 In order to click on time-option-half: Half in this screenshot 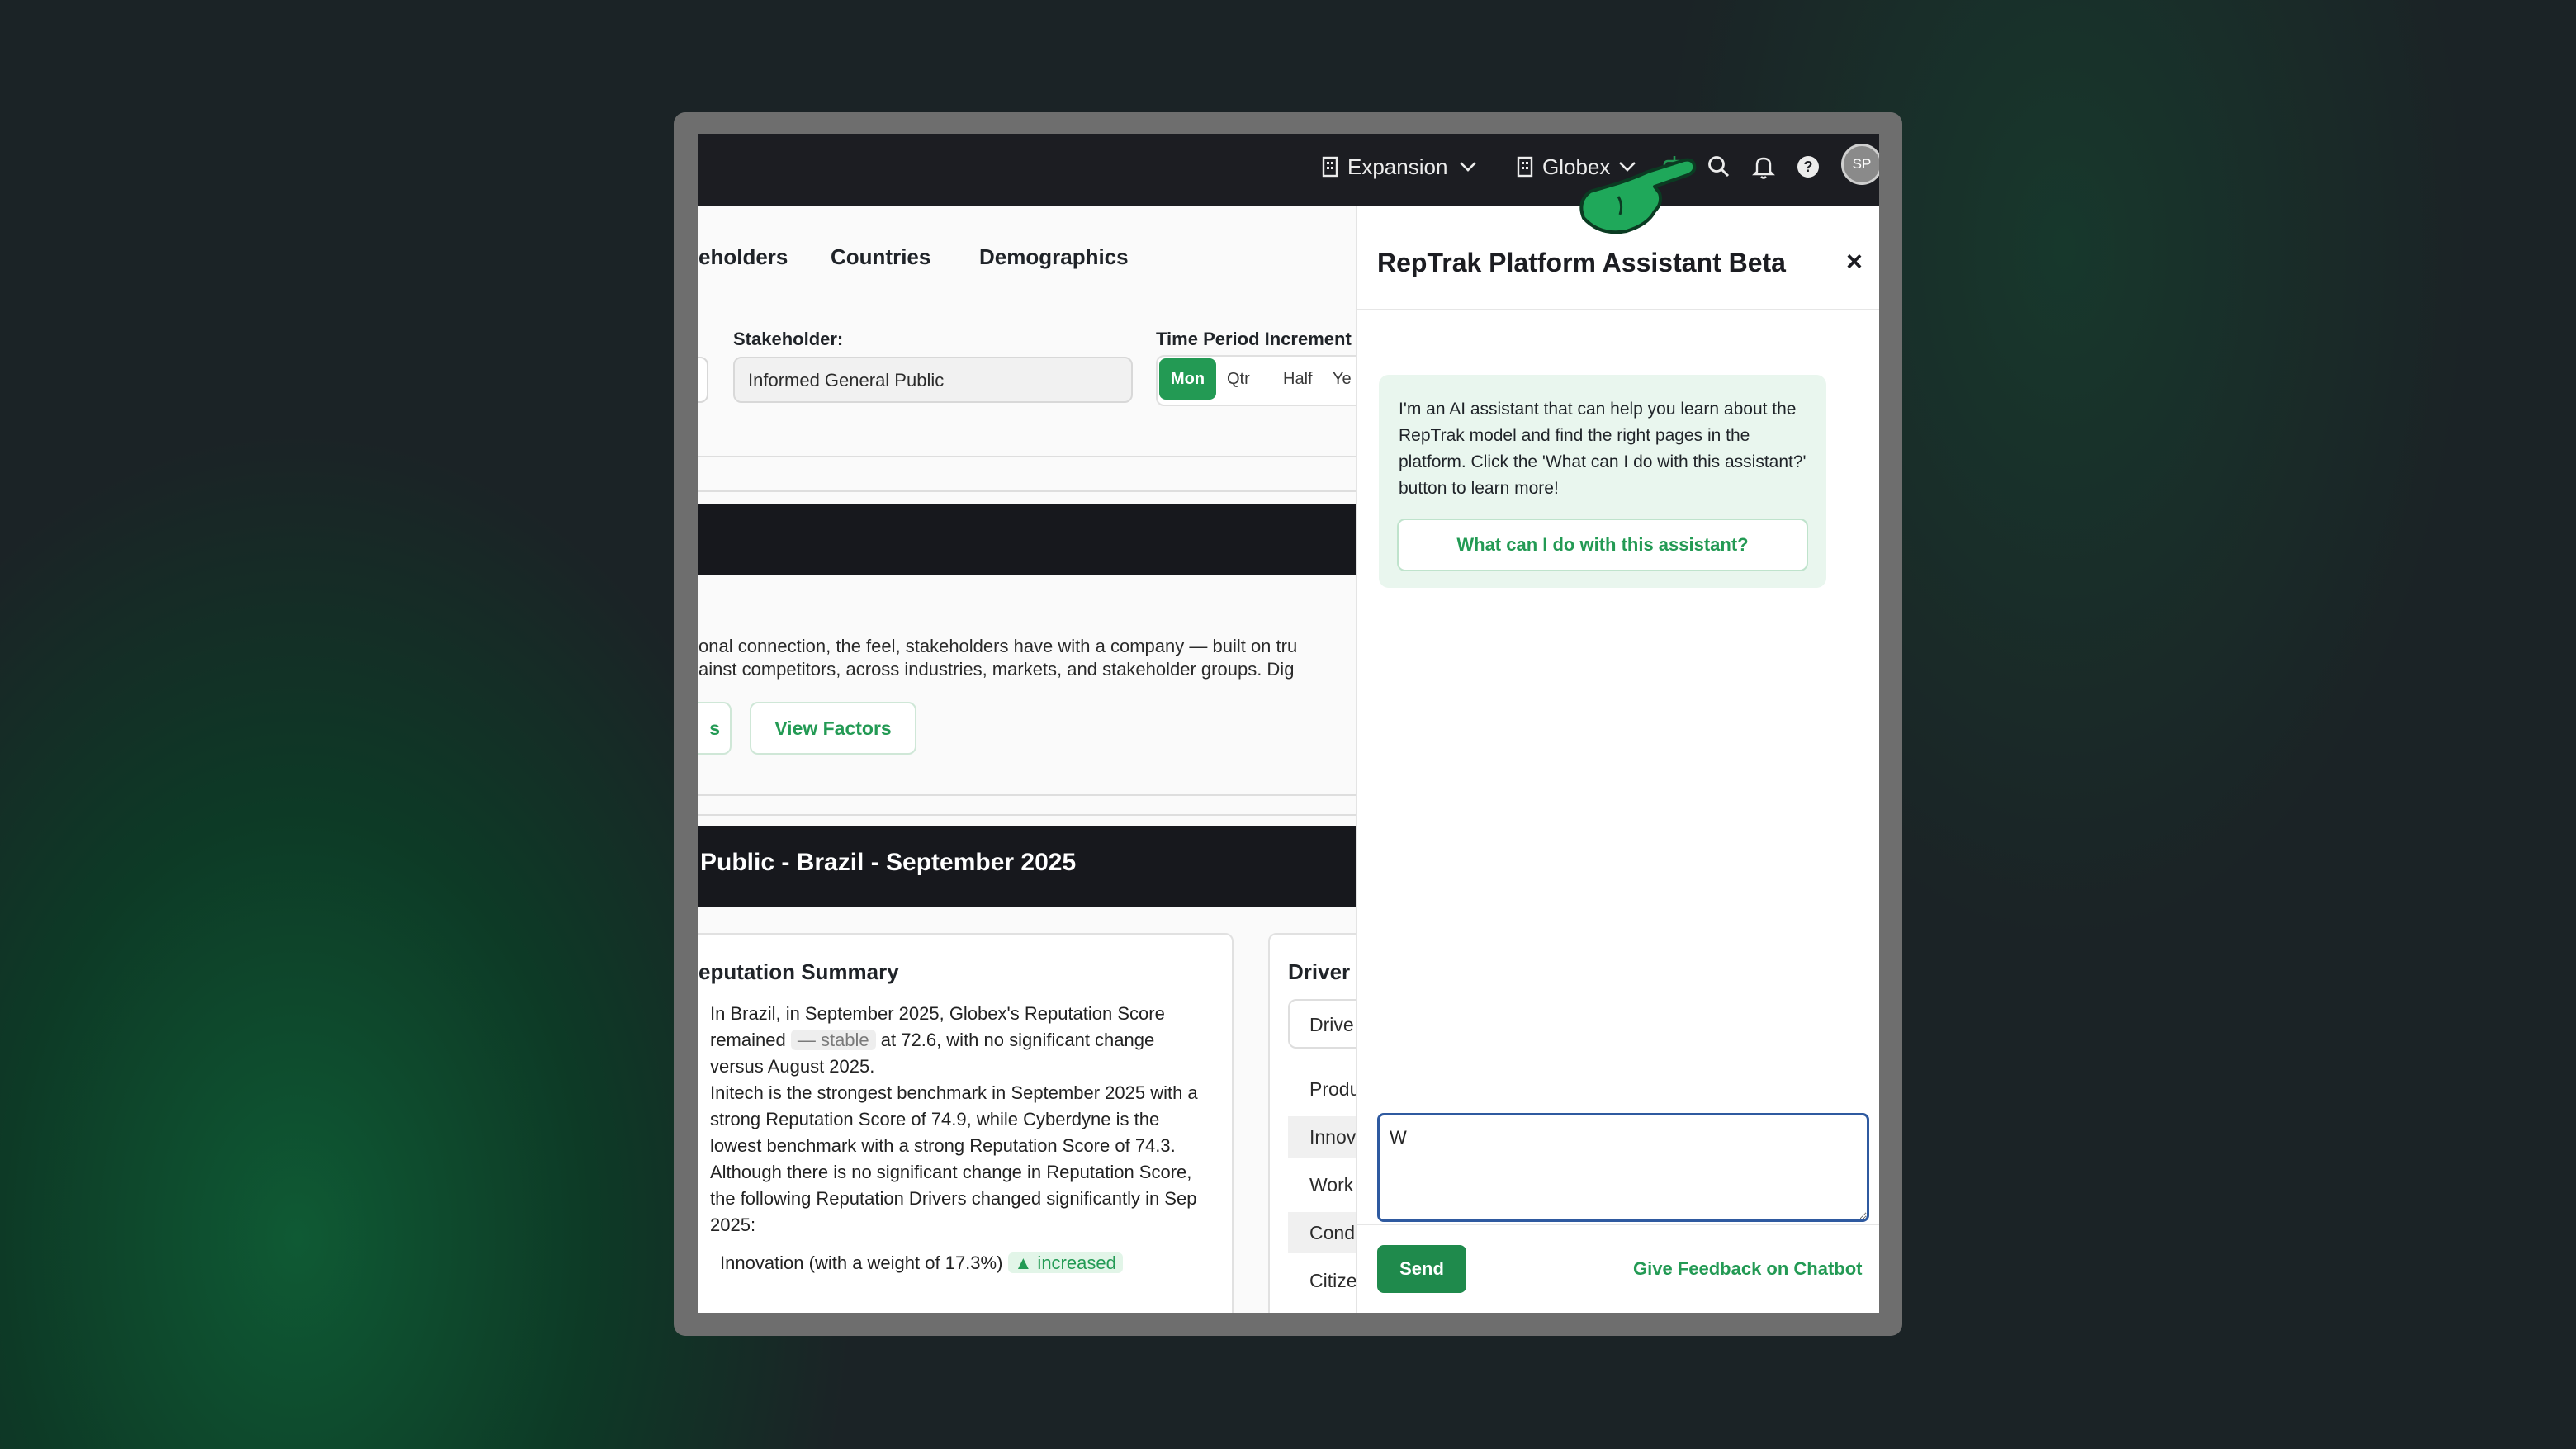, I will do `click(1298, 379)`.